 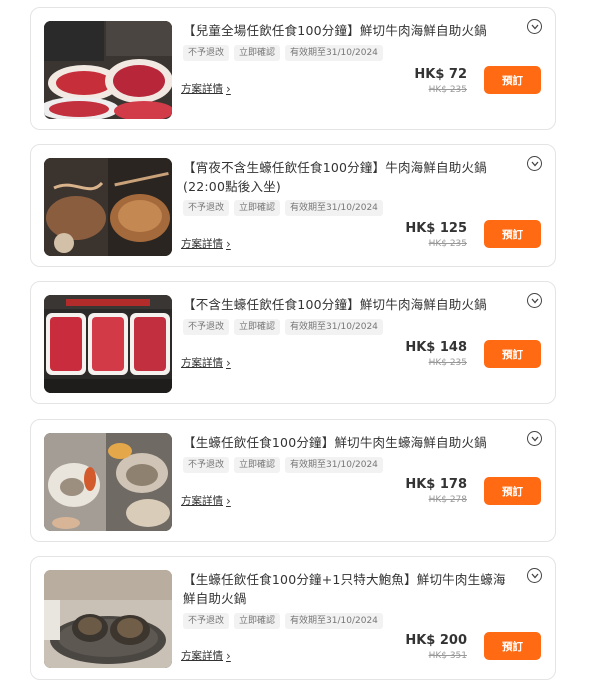 What do you see at coordinates (108, 482) in the screenshot?
I see `oysters-image` at bounding box center [108, 482].